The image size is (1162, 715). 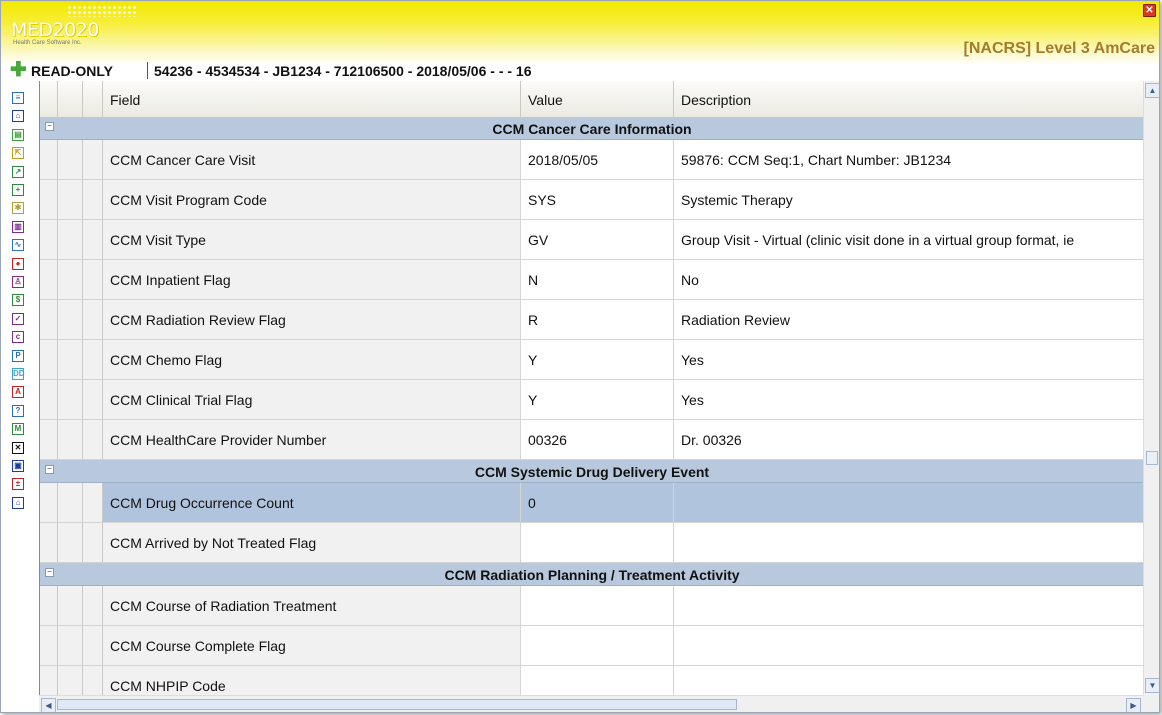 What do you see at coordinates (312, 159) in the screenshot?
I see `field-cell: CCM Cancer Care Visit` at bounding box center [312, 159].